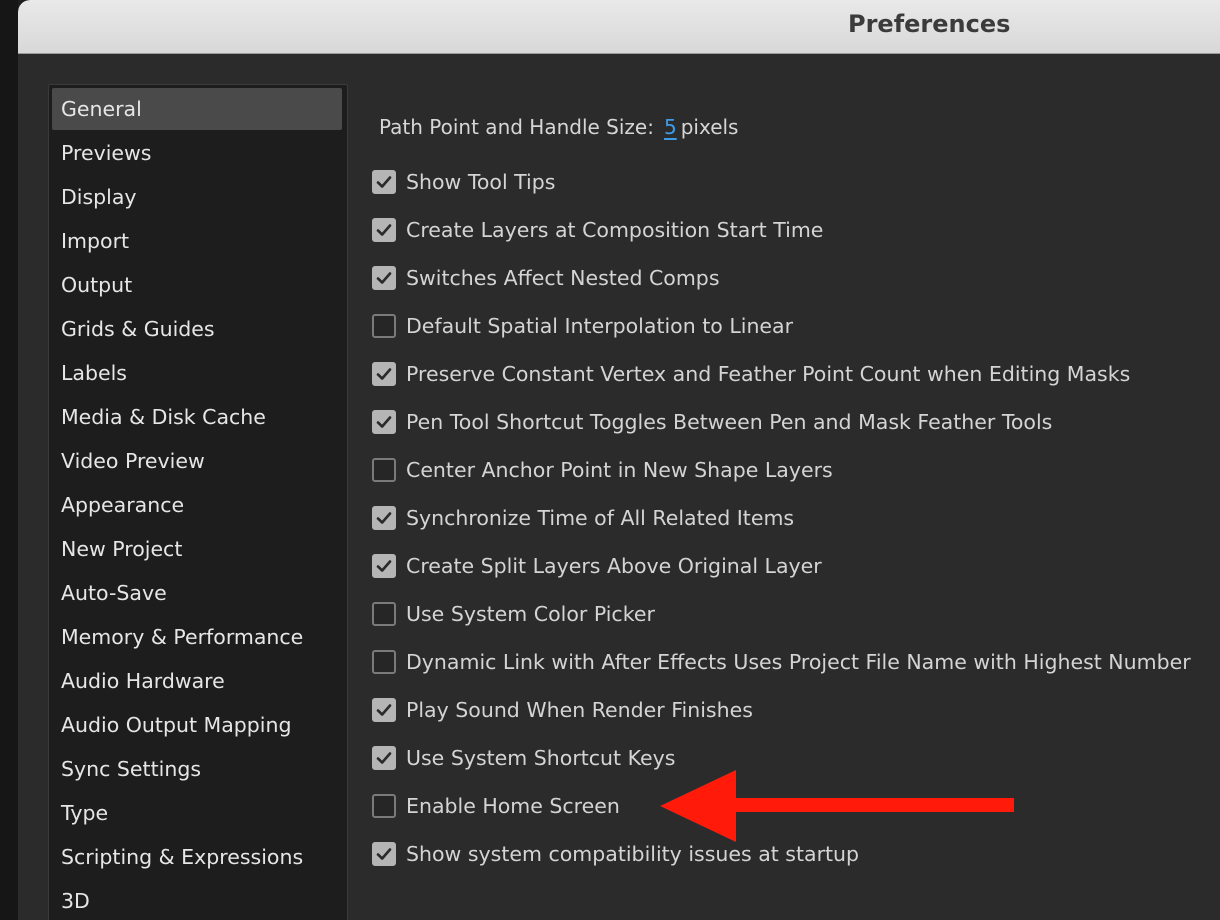 The width and height of the screenshot is (1220, 920). What do you see at coordinates (563, 278) in the screenshot?
I see `option-label: Switches Affect Nested Comps` at bounding box center [563, 278].